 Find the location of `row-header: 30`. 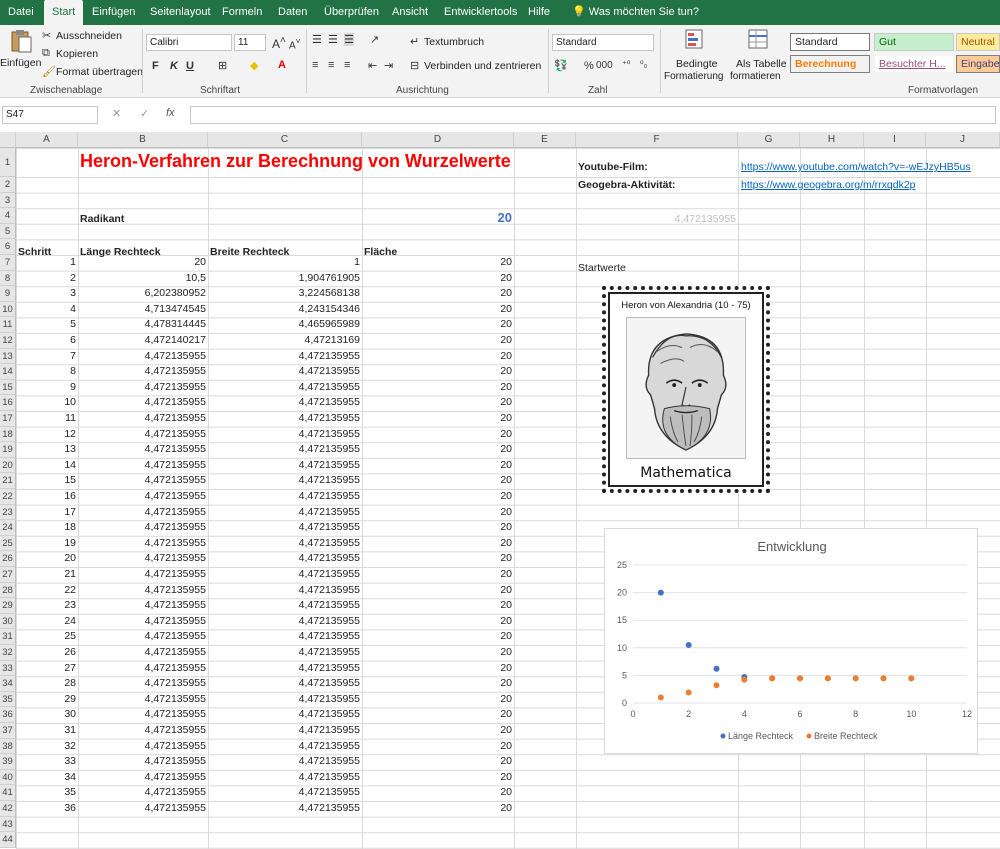

row-header: 30 is located at coordinates (8, 621).